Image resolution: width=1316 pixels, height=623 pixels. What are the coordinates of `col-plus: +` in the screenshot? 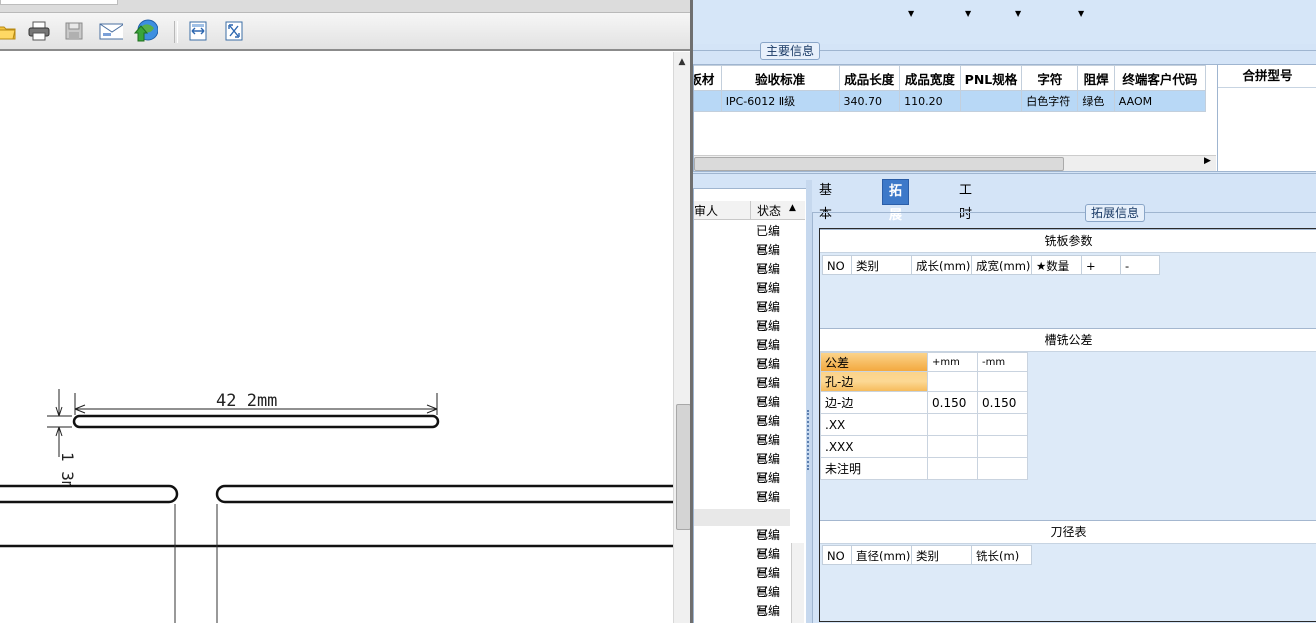 It's located at (1101, 265).